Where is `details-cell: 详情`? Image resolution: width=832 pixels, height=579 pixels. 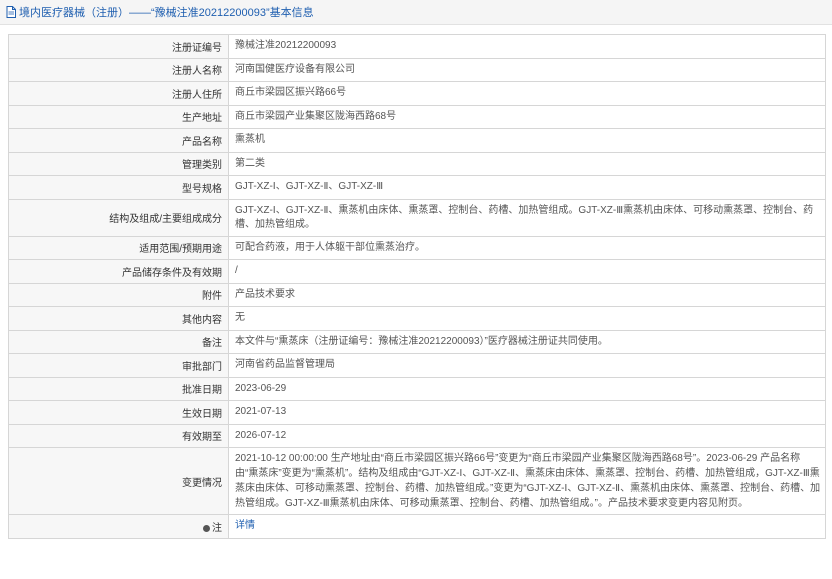
details-cell: 详情 is located at coordinates (527, 526).